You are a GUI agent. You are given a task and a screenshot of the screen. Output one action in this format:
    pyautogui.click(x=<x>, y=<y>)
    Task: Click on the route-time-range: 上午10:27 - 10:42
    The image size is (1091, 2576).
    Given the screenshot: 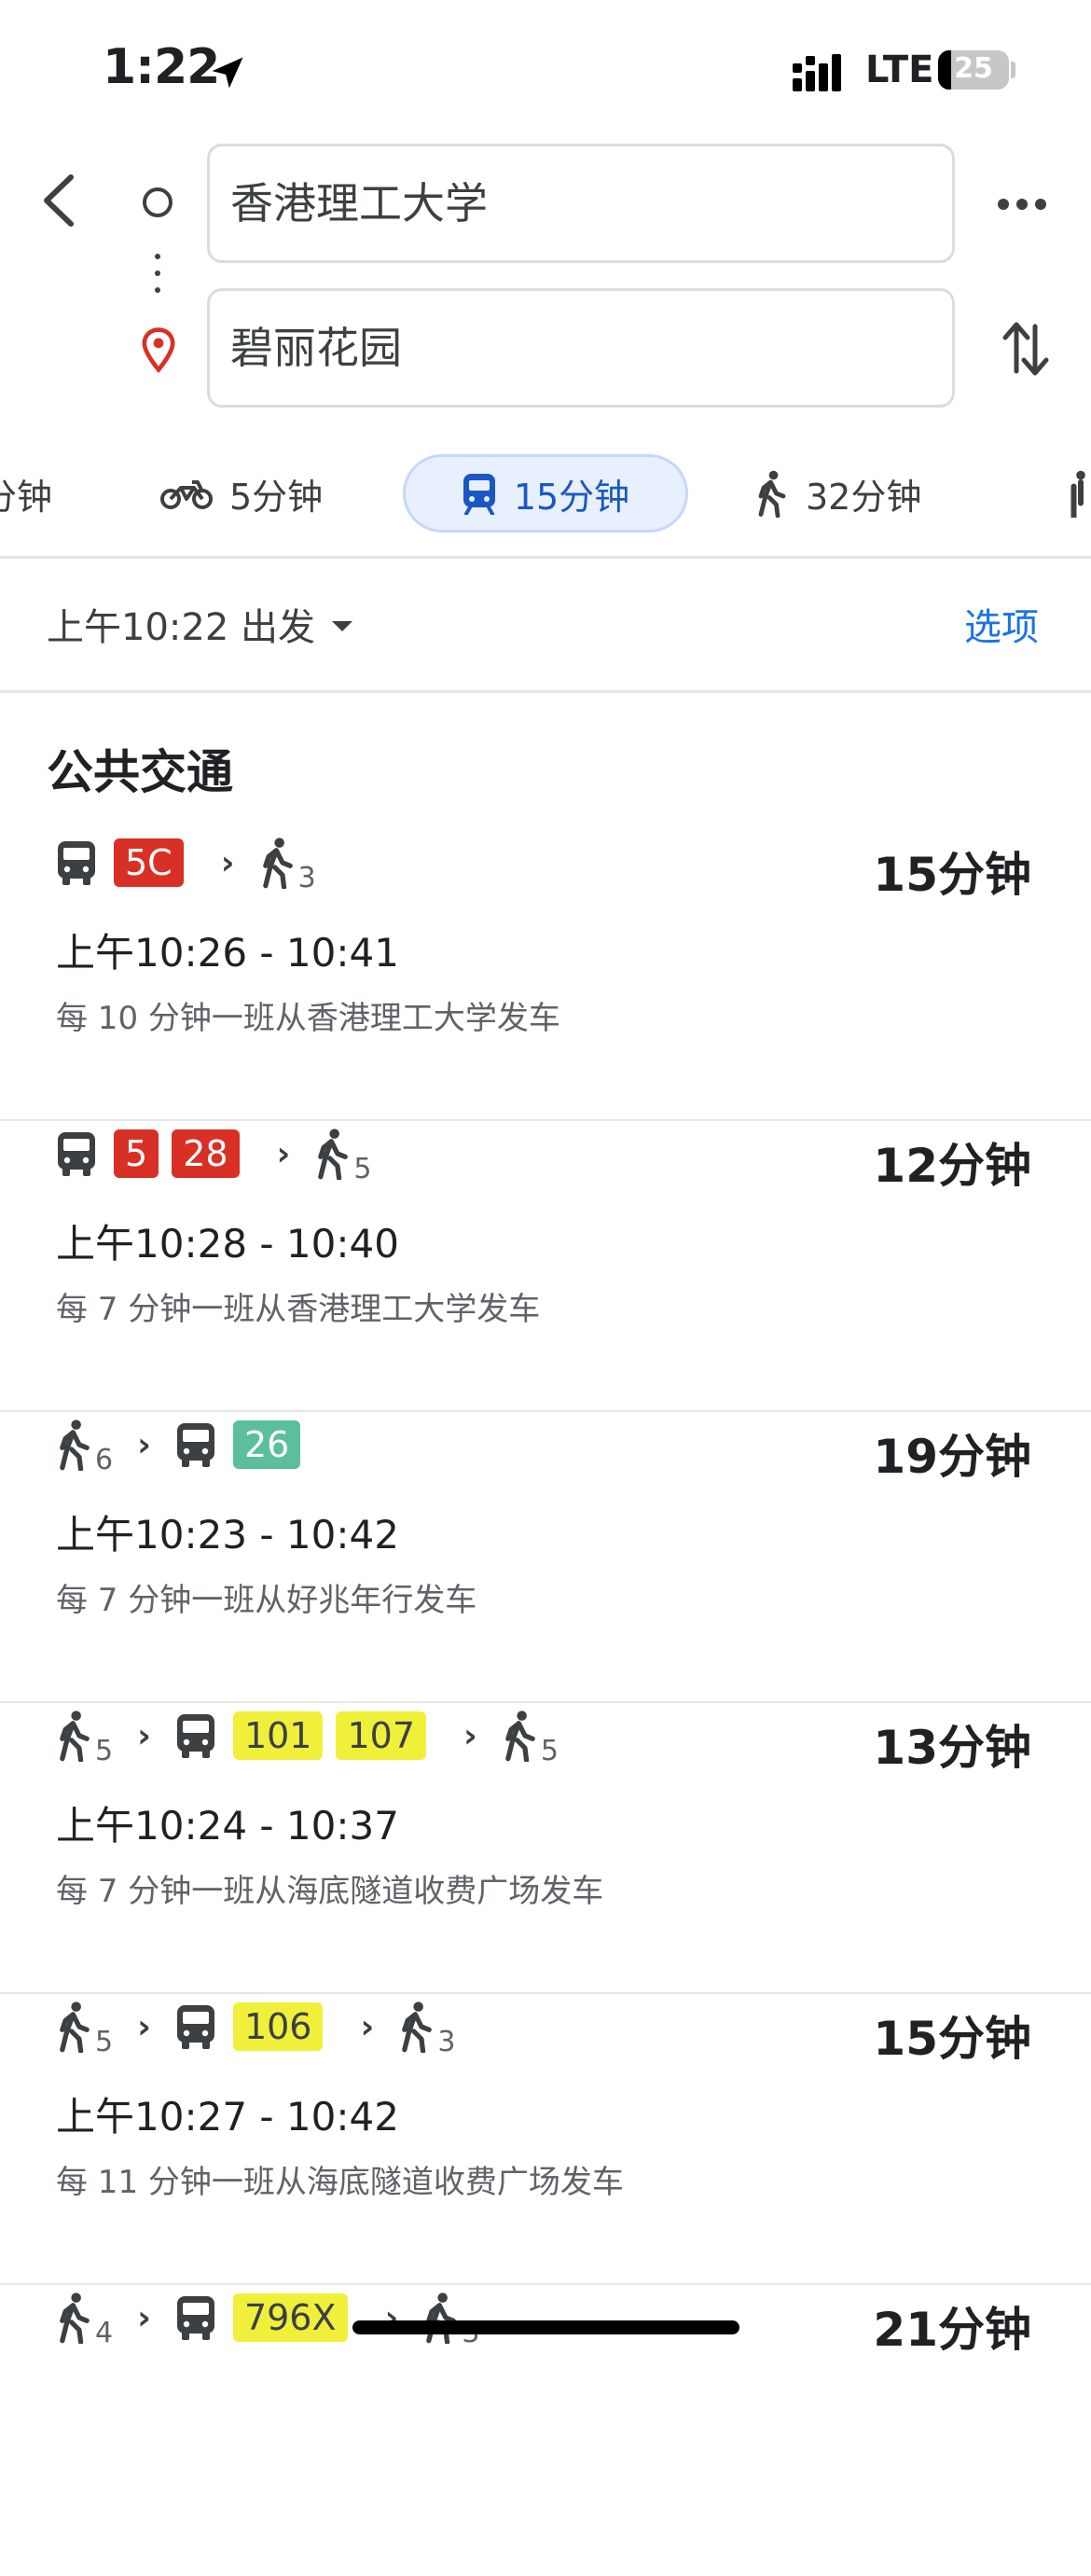 What is the action you would take?
    pyautogui.click(x=227, y=2117)
    